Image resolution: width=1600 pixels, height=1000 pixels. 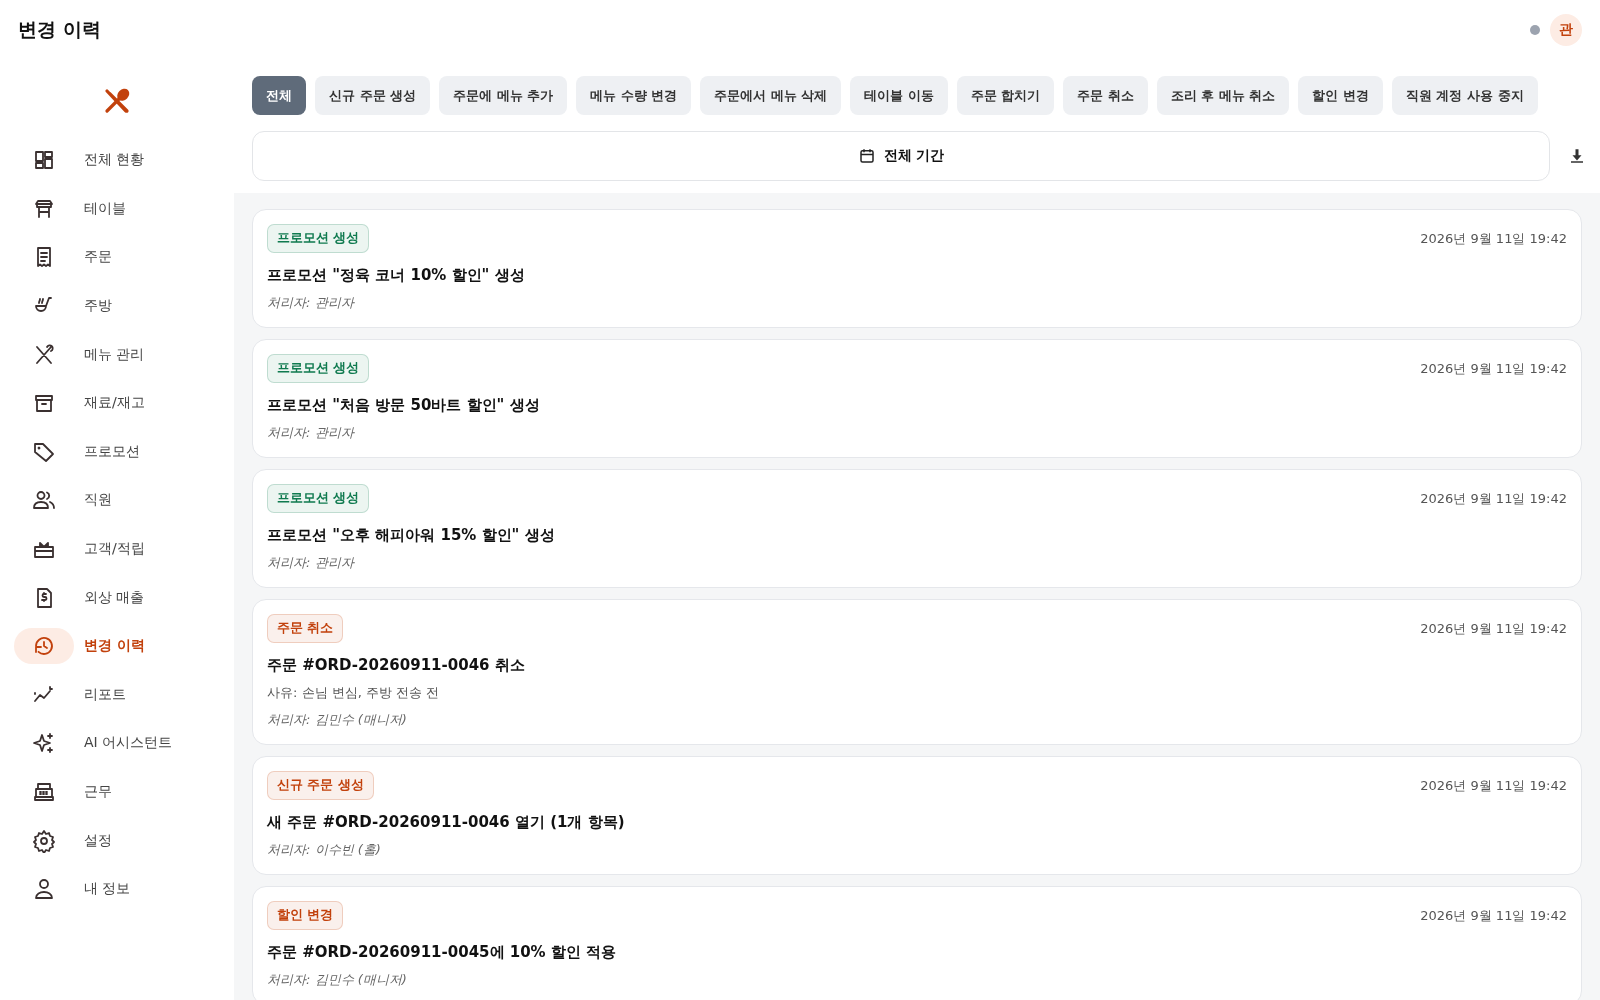 What do you see at coordinates (279, 95) in the screenshot?
I see `filter-tab: 전체` at bounding box center [279, 95].